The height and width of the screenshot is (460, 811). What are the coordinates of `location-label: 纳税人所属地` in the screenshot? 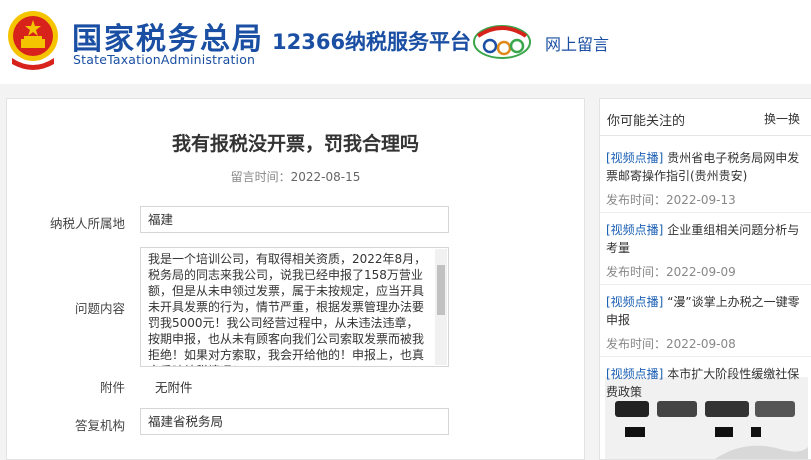 It's located at (87, 223).